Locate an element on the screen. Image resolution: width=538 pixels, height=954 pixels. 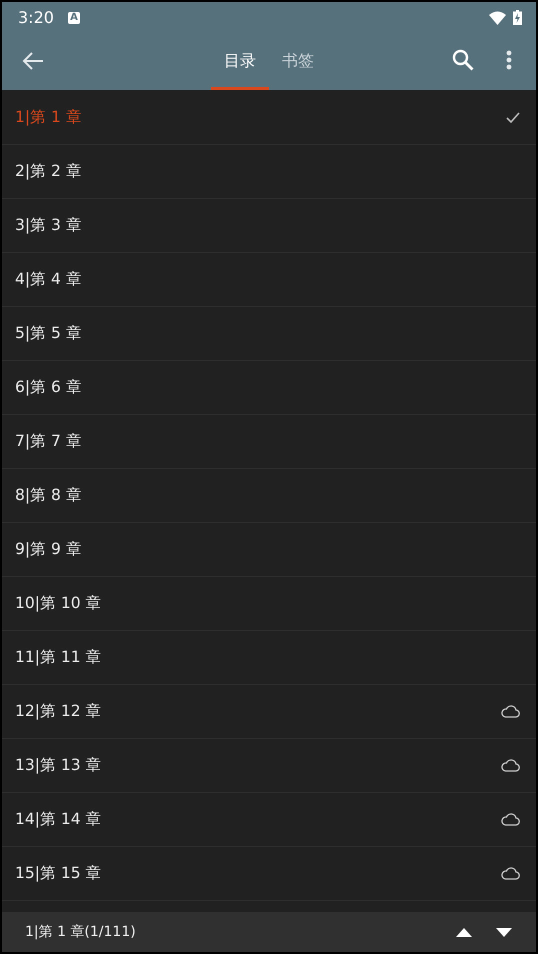
chapter-position: 1|第 1 章(1/111) is located at coordinates (81, 932).